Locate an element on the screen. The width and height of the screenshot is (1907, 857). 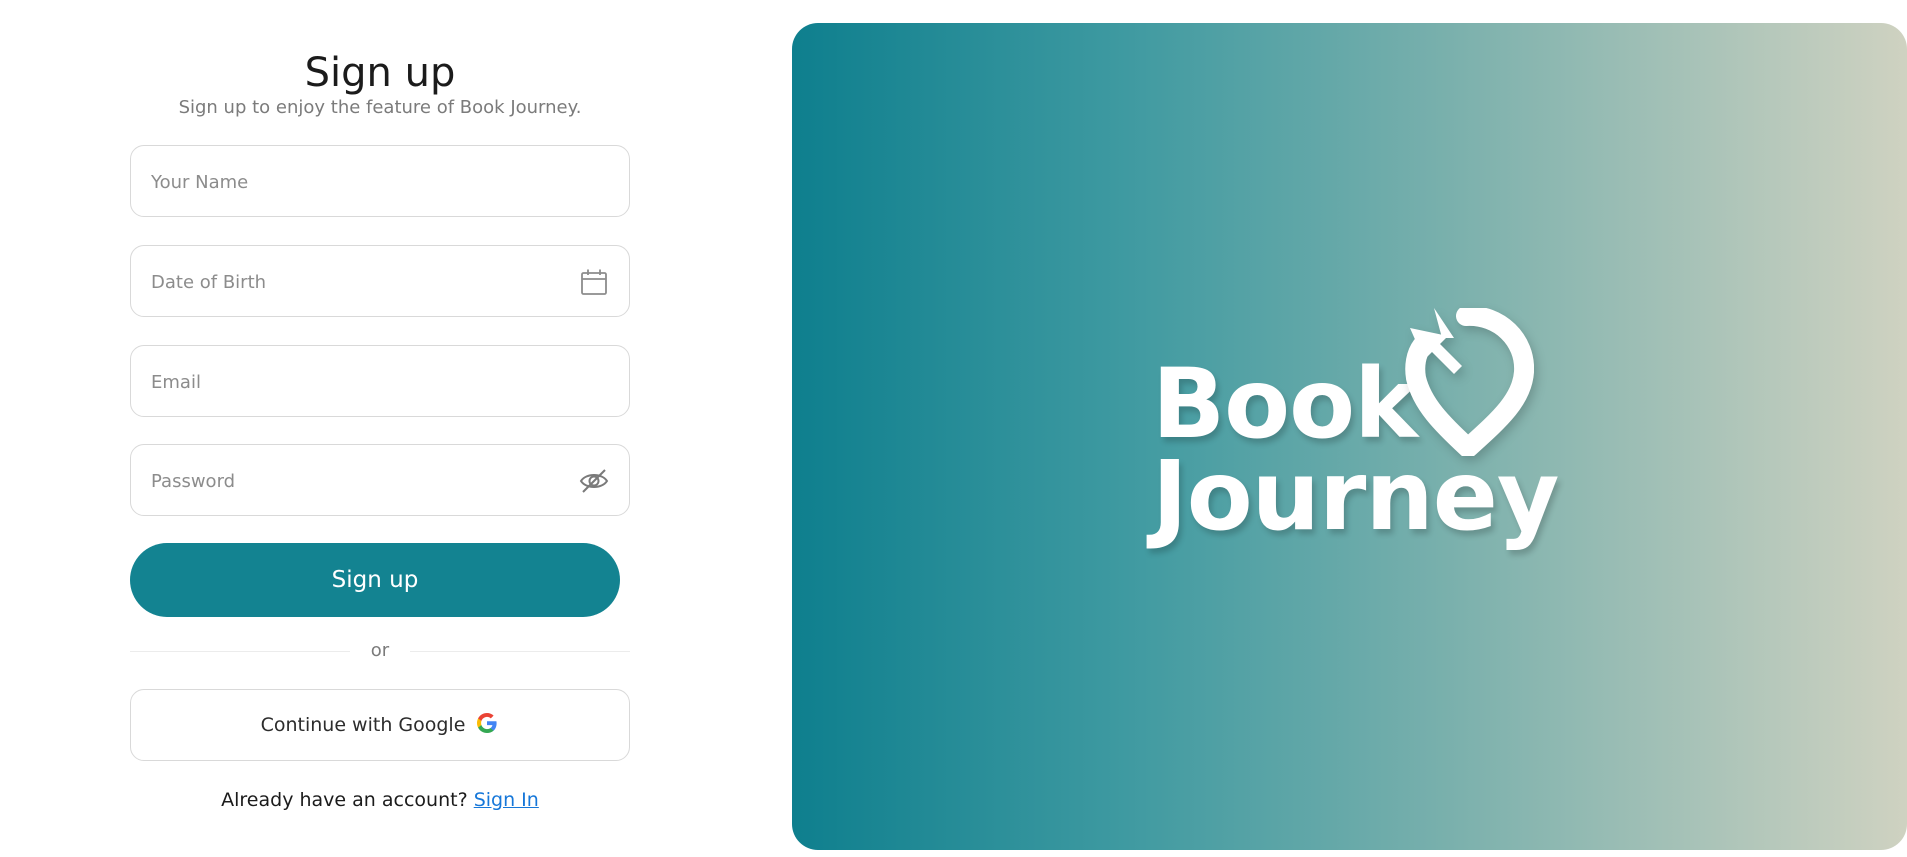
email-input is located at coordinates (351, 382).